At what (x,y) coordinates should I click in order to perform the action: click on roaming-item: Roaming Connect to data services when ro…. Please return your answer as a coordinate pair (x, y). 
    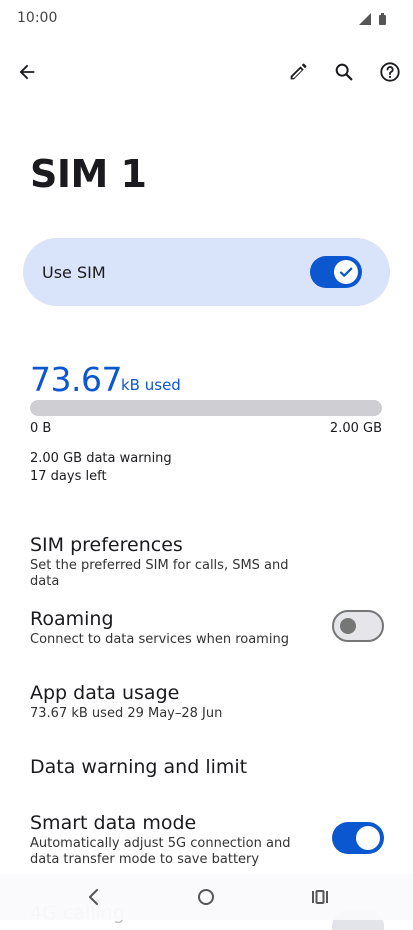
    Looking at the image, I should click on (206, 629).